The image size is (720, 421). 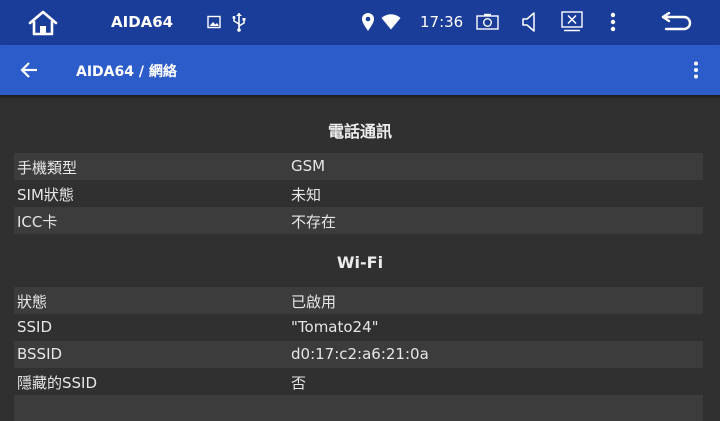 I want to click on location-icon, so click(x=368, y=22).